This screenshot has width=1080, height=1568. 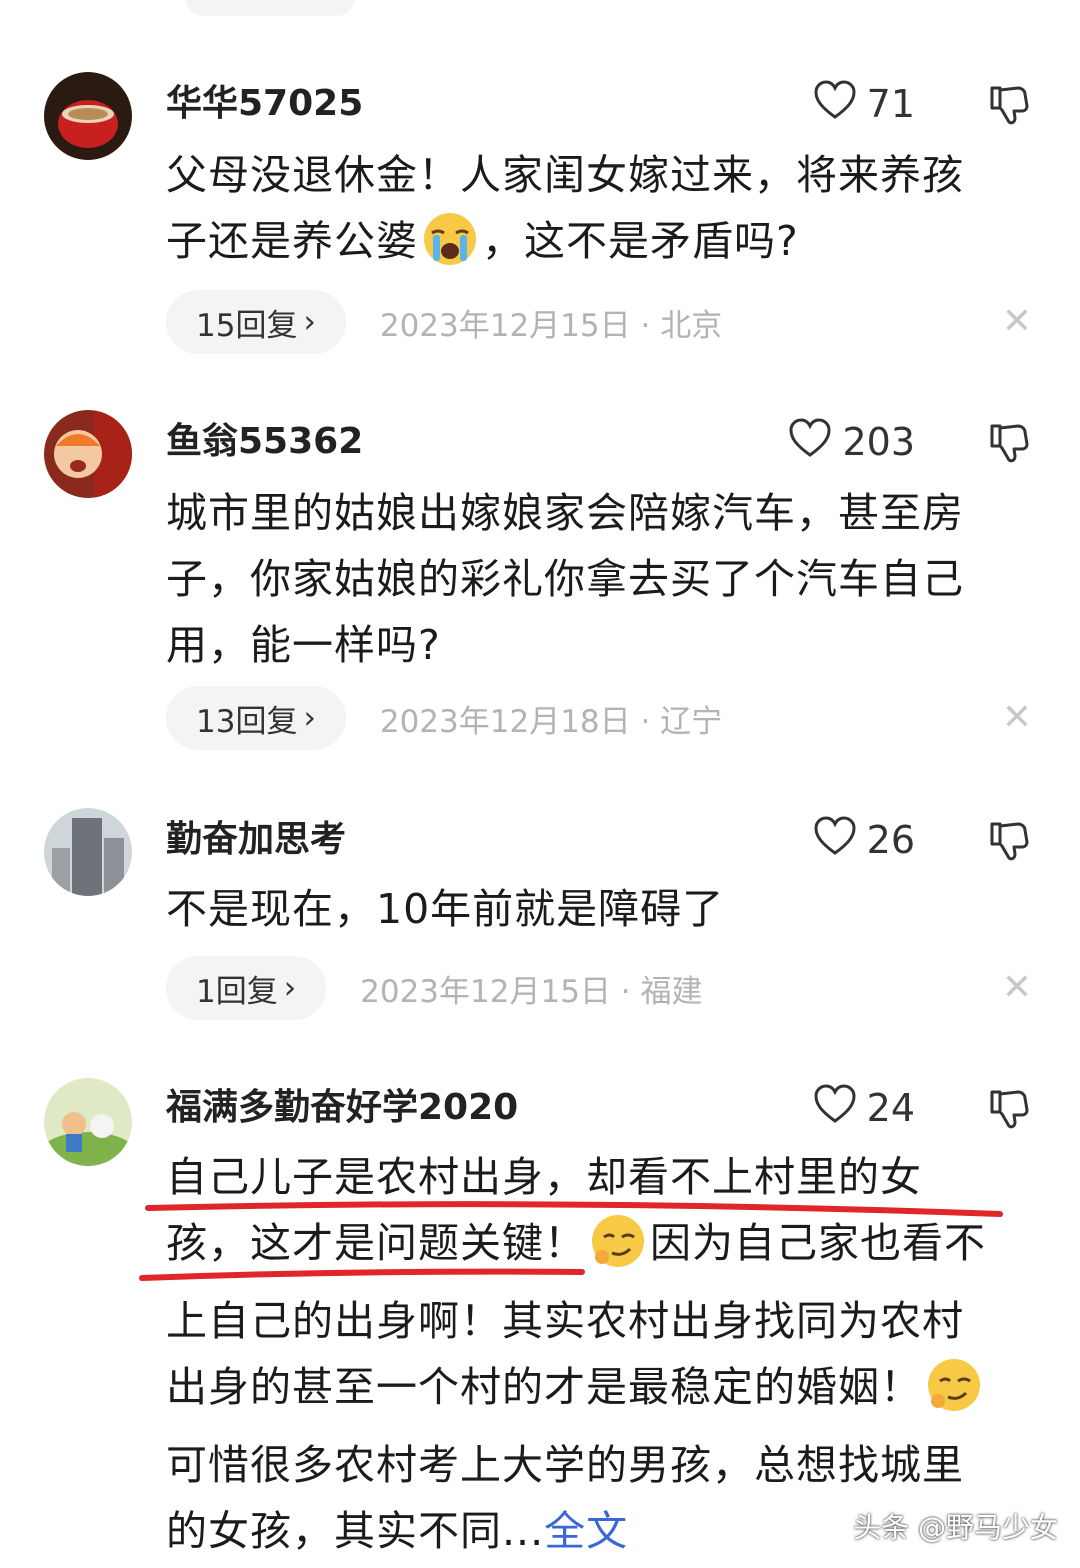 I want to click on replies-button: 13回复 ›, so click(x=256, y=718).